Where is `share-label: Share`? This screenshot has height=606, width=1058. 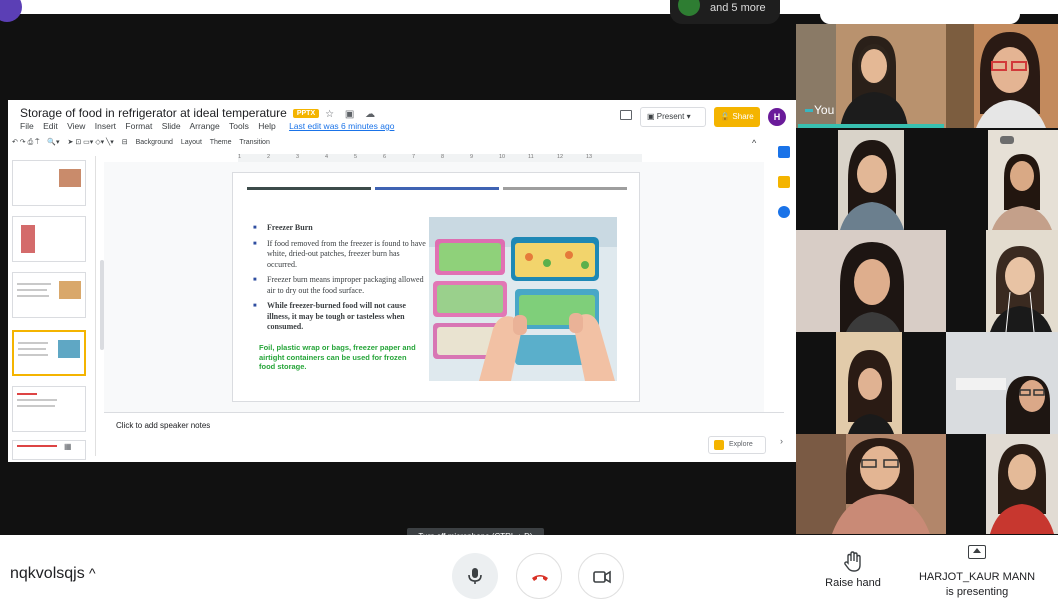 share-label: Share is located at coordinates (743, 116).